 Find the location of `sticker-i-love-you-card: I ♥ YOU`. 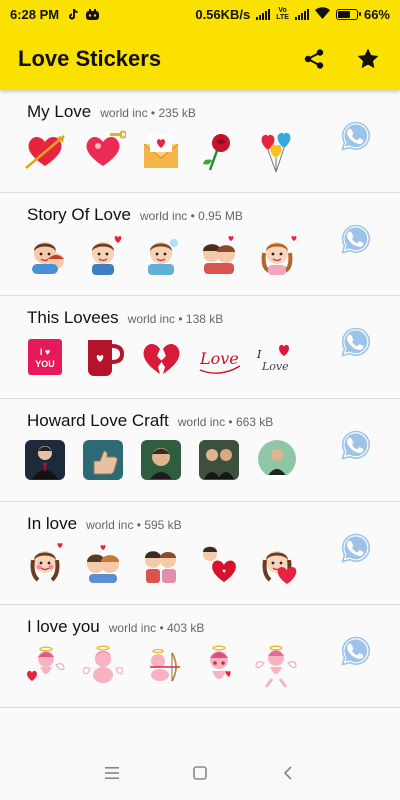

sticker-i-love-you-card: I ♥ YOU is located at coordinates (45, 357).